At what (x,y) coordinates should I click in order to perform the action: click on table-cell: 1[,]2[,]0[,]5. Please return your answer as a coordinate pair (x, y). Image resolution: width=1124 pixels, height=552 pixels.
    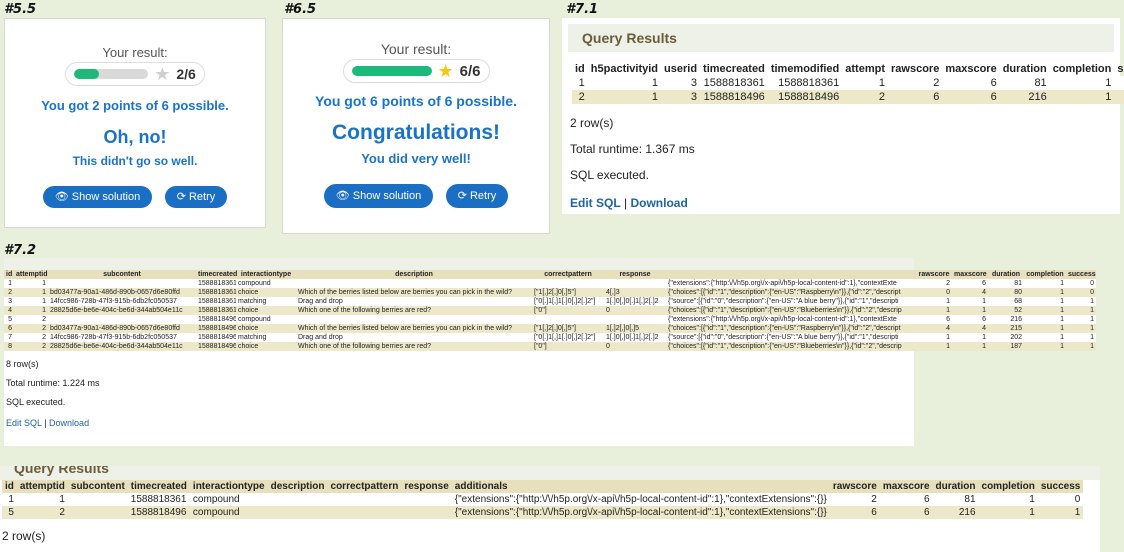
    Looking at the image, I should click on (635, 328).